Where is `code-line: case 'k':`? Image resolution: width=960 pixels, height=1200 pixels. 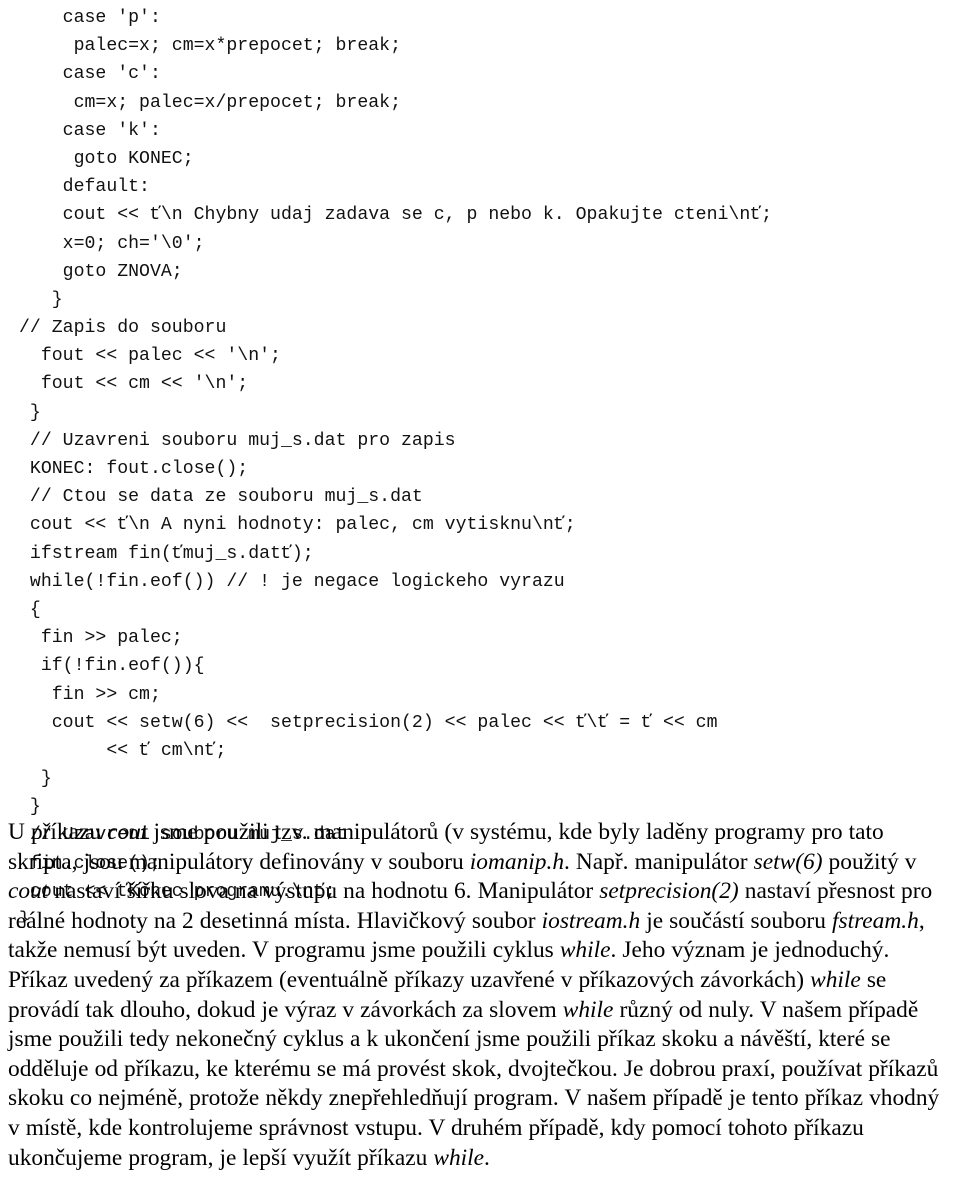 code-line: case 'k': is located at coordinates (90, 130).